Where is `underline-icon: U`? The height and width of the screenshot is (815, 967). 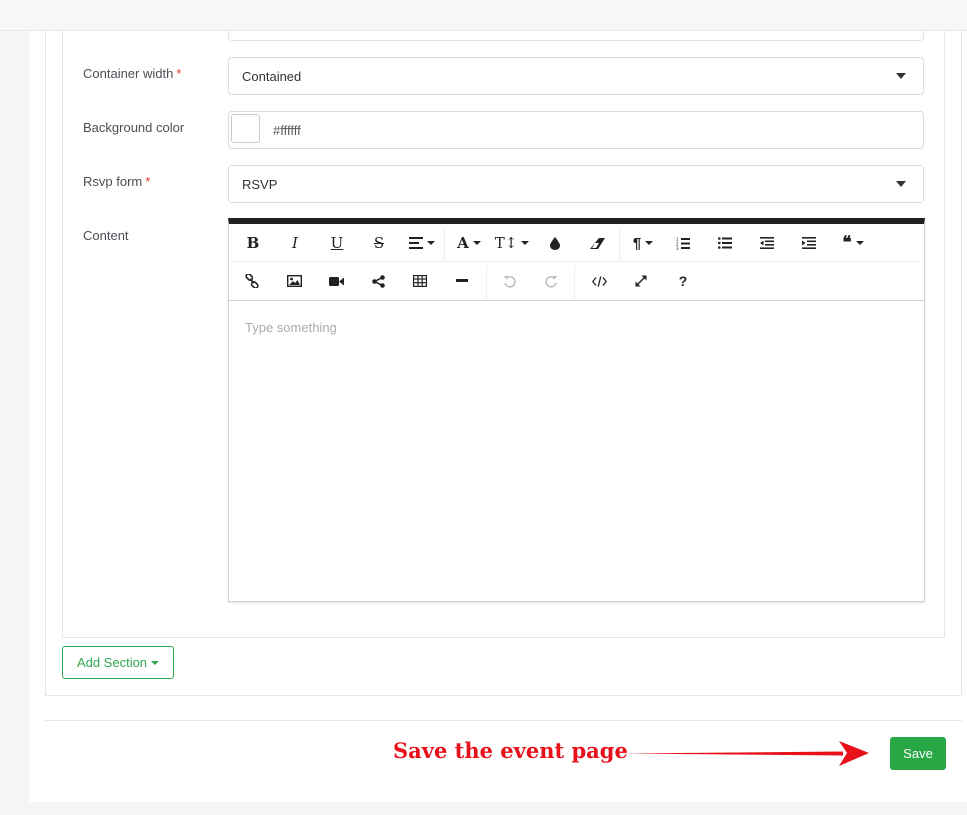
underline-icon: U is located at coordinates (337, 243).